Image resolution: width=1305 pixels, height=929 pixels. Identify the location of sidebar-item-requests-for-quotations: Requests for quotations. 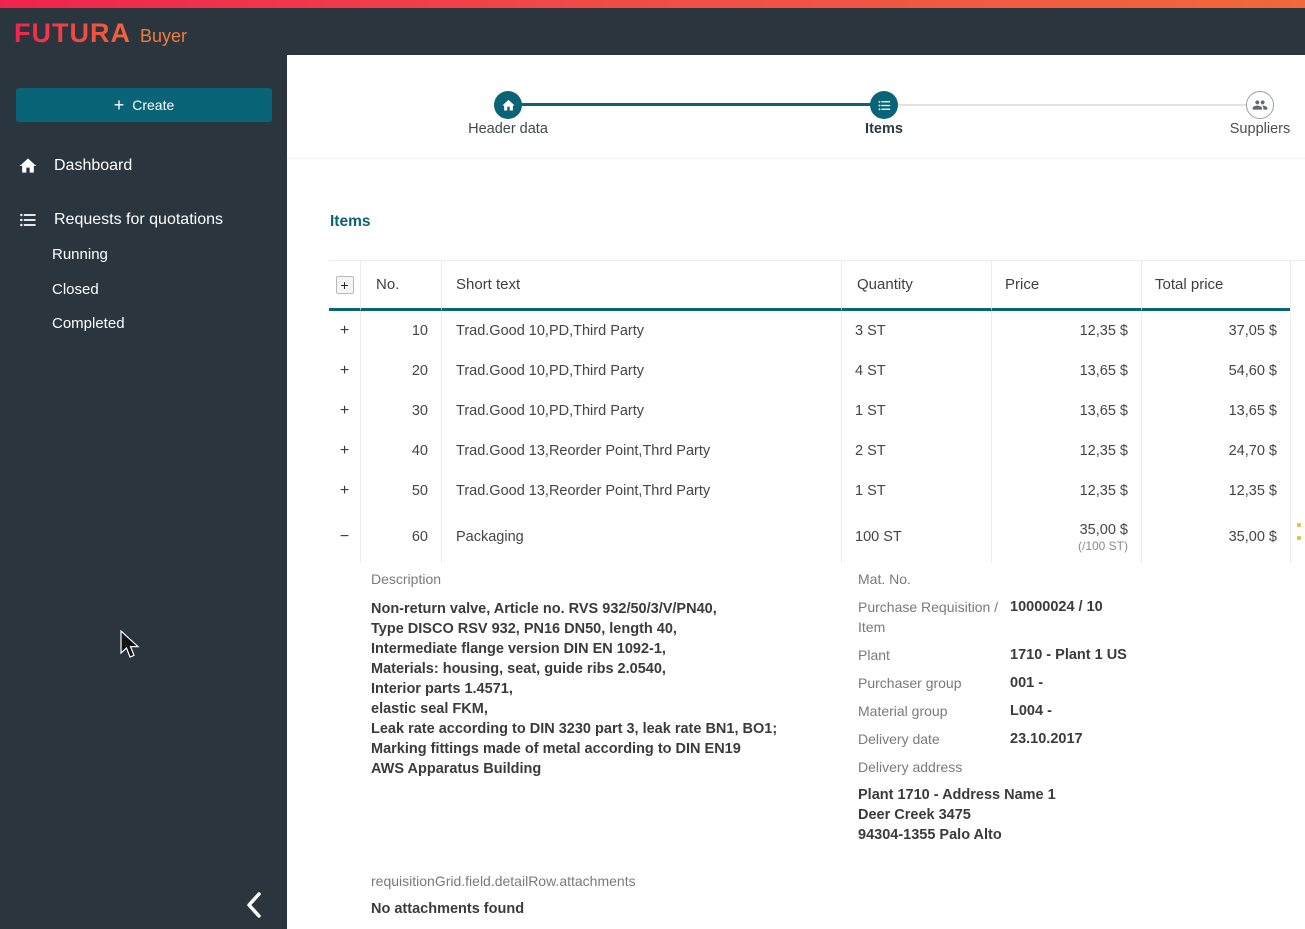
(143, 220).